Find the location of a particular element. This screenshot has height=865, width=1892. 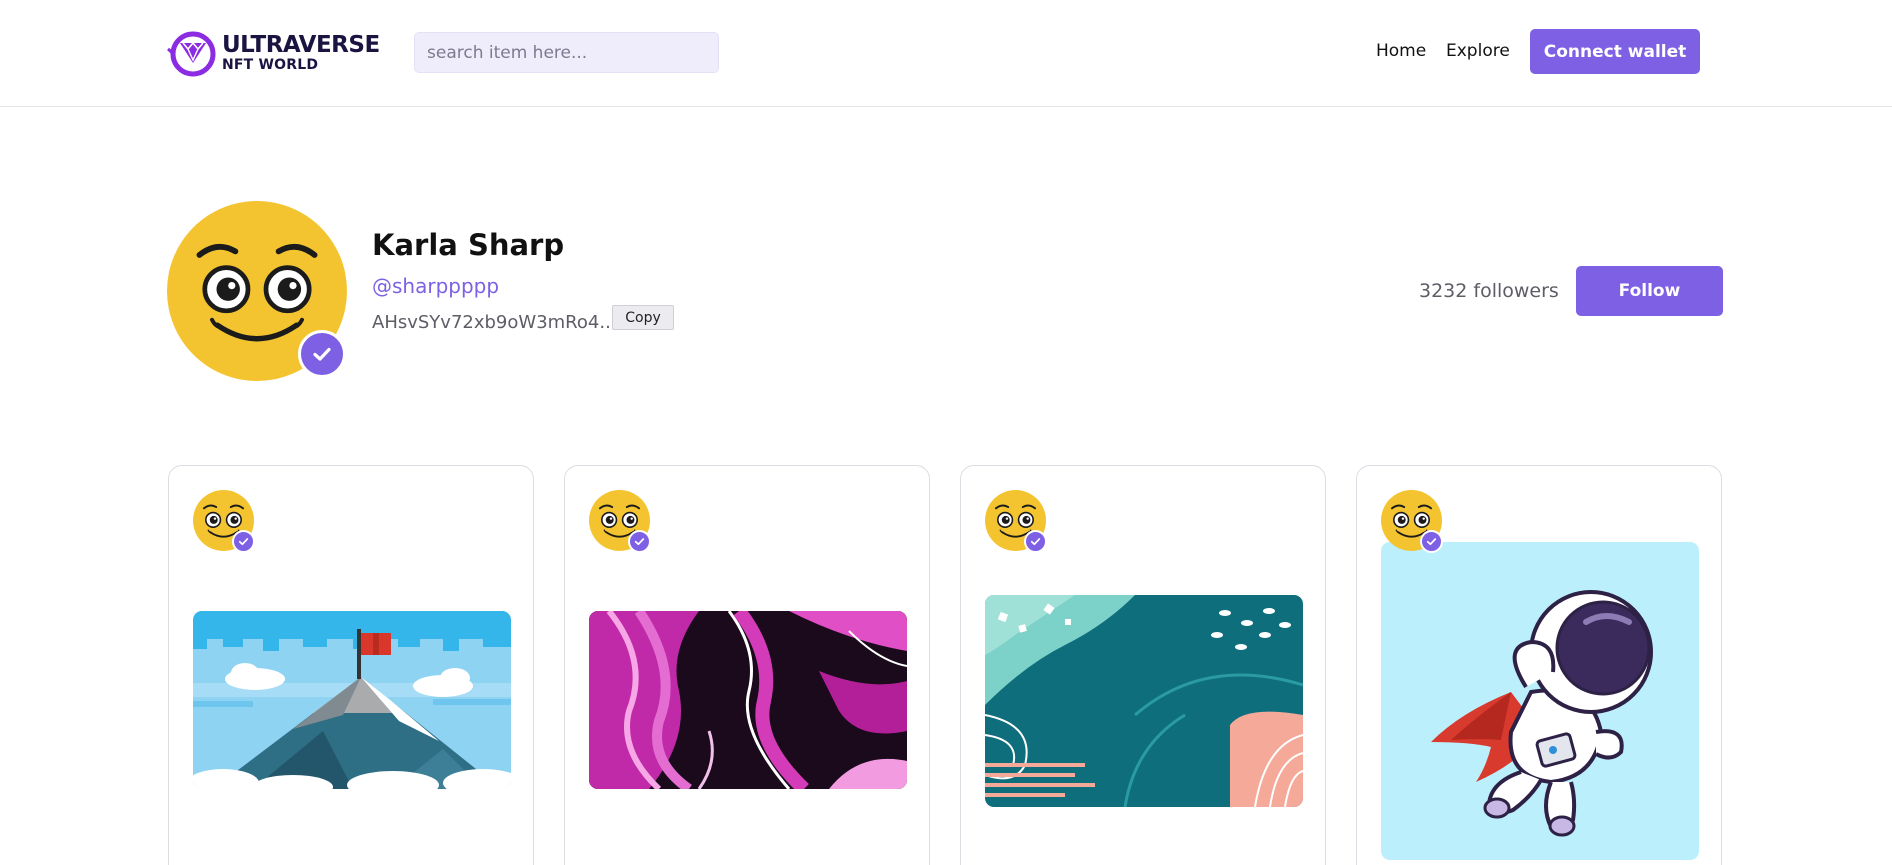

nft-image-astronaut is located at coordinates (1540, 701).